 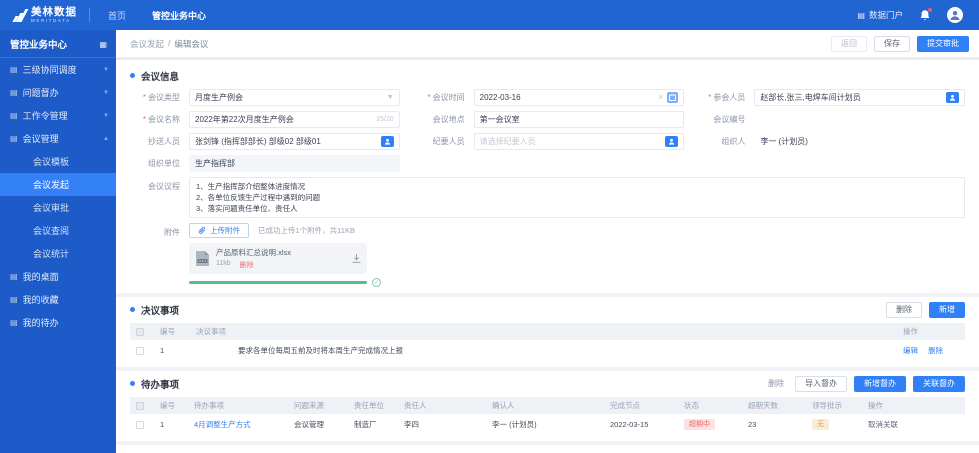 What do you see at coordinates (58, 184) in the screenshot?
I see `sidebar-subitem-meeting-launch: 会议发起` at bounding box center [58, 184].